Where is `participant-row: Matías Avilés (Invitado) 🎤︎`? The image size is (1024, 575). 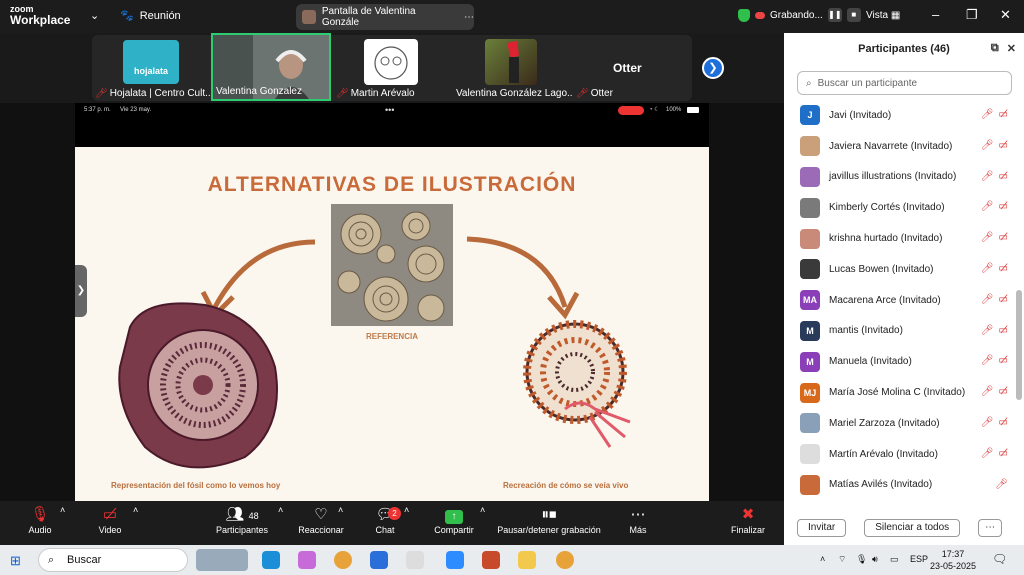
participant-row: Matías Avilés (Invitado) 🎤︎ is located at coordinates (900, 485).